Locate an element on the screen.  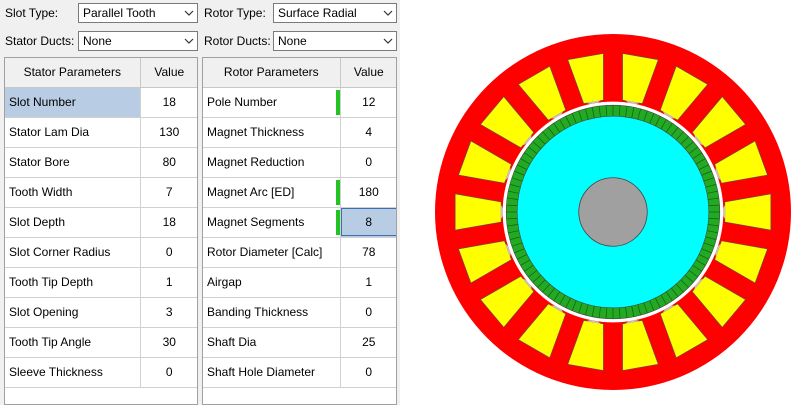
table-row: Slot Number 18 is located at coordinates (101, 102).